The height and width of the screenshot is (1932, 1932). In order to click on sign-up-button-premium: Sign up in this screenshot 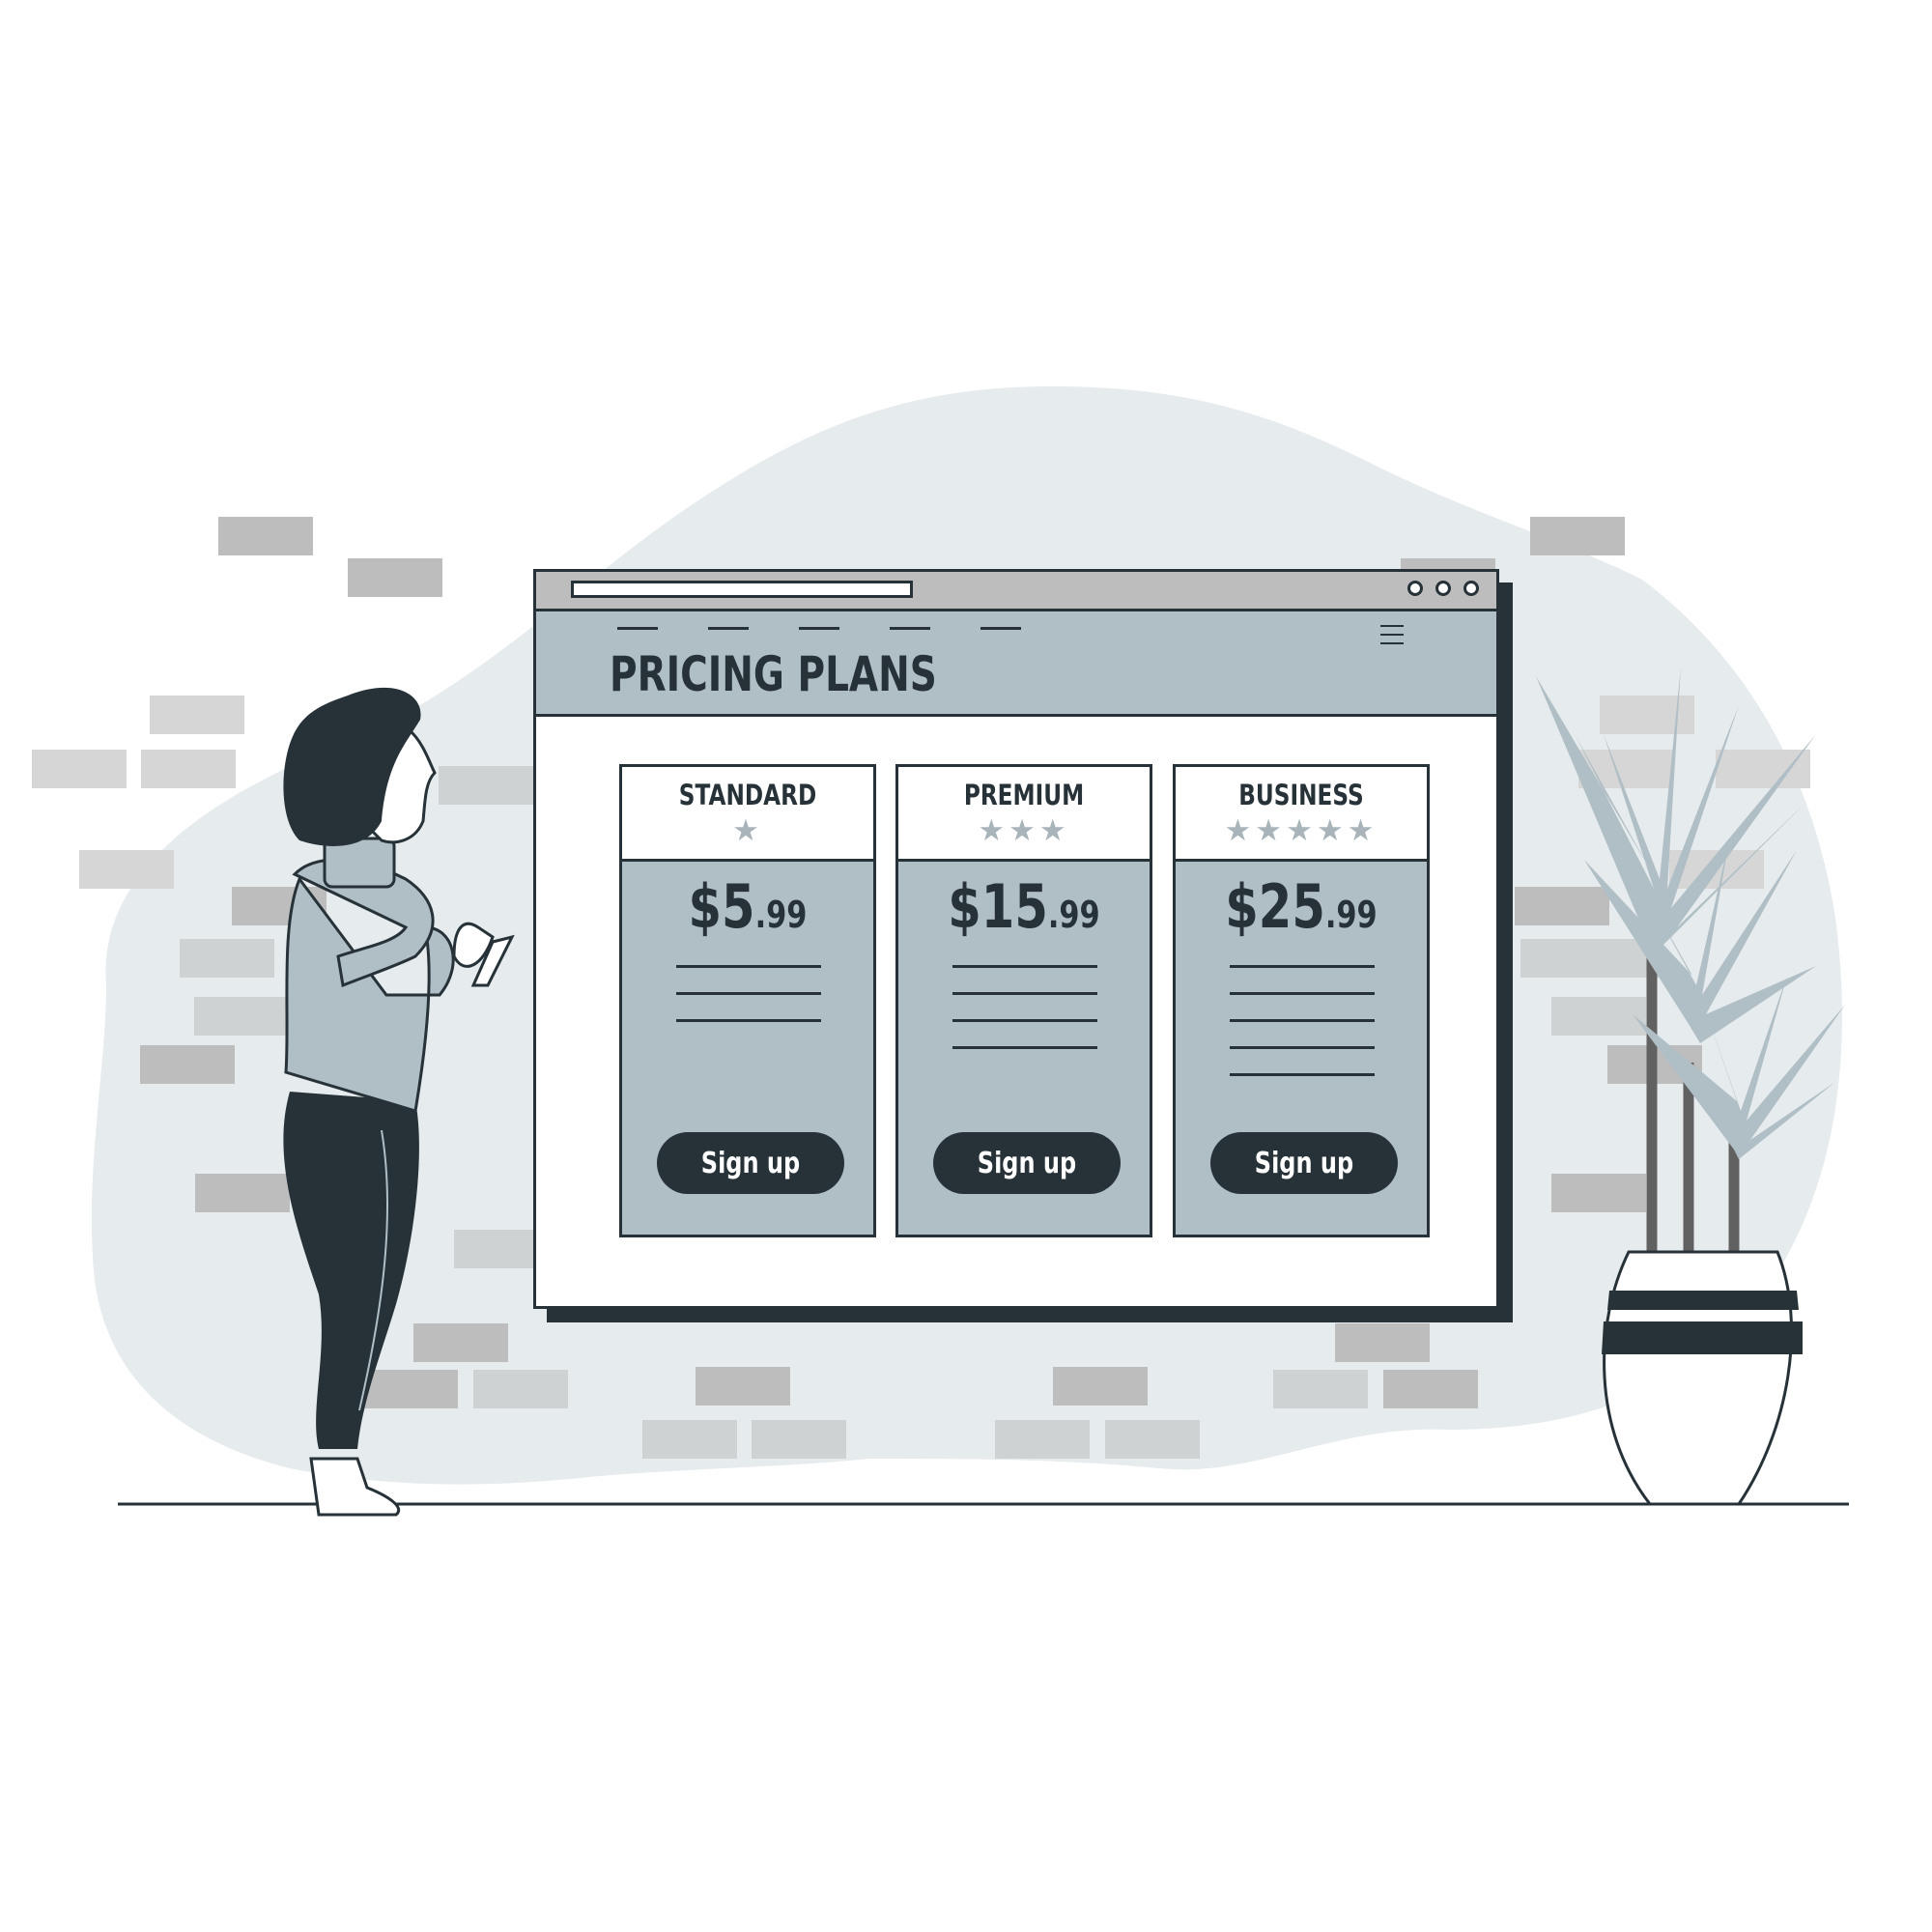, I will do `click(1027, 1163)`.